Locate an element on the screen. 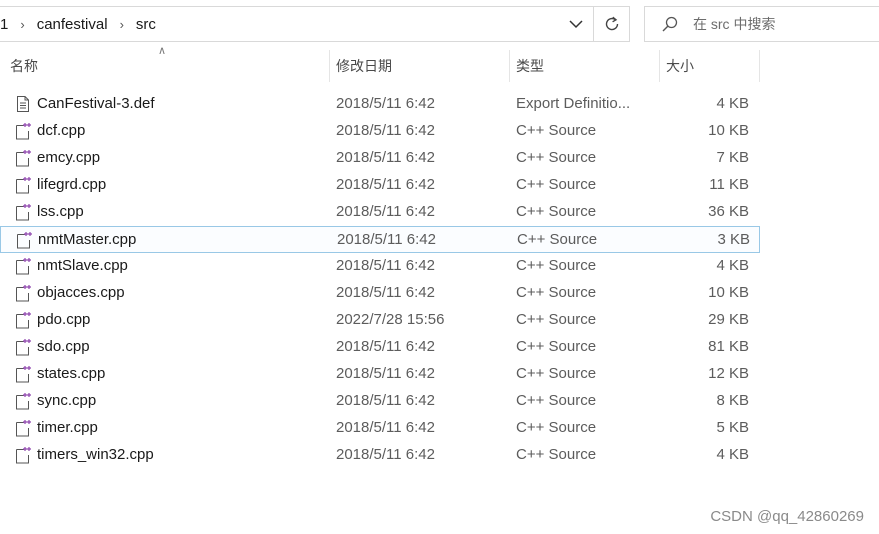  file-size: 7 KB is located at coordinates (732, 157).